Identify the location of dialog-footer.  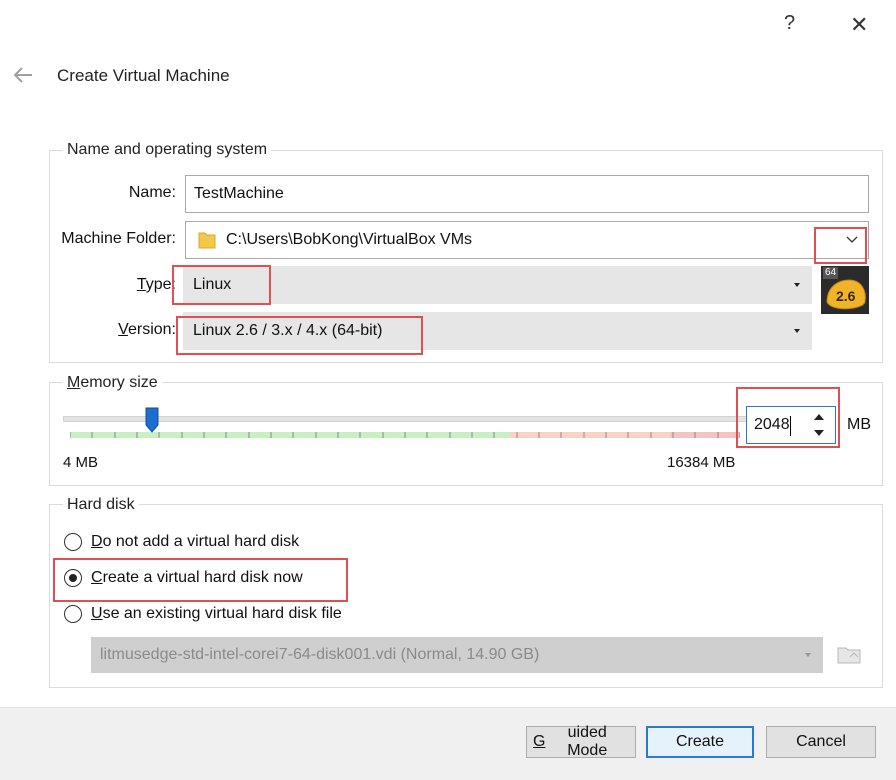
(448, 743).